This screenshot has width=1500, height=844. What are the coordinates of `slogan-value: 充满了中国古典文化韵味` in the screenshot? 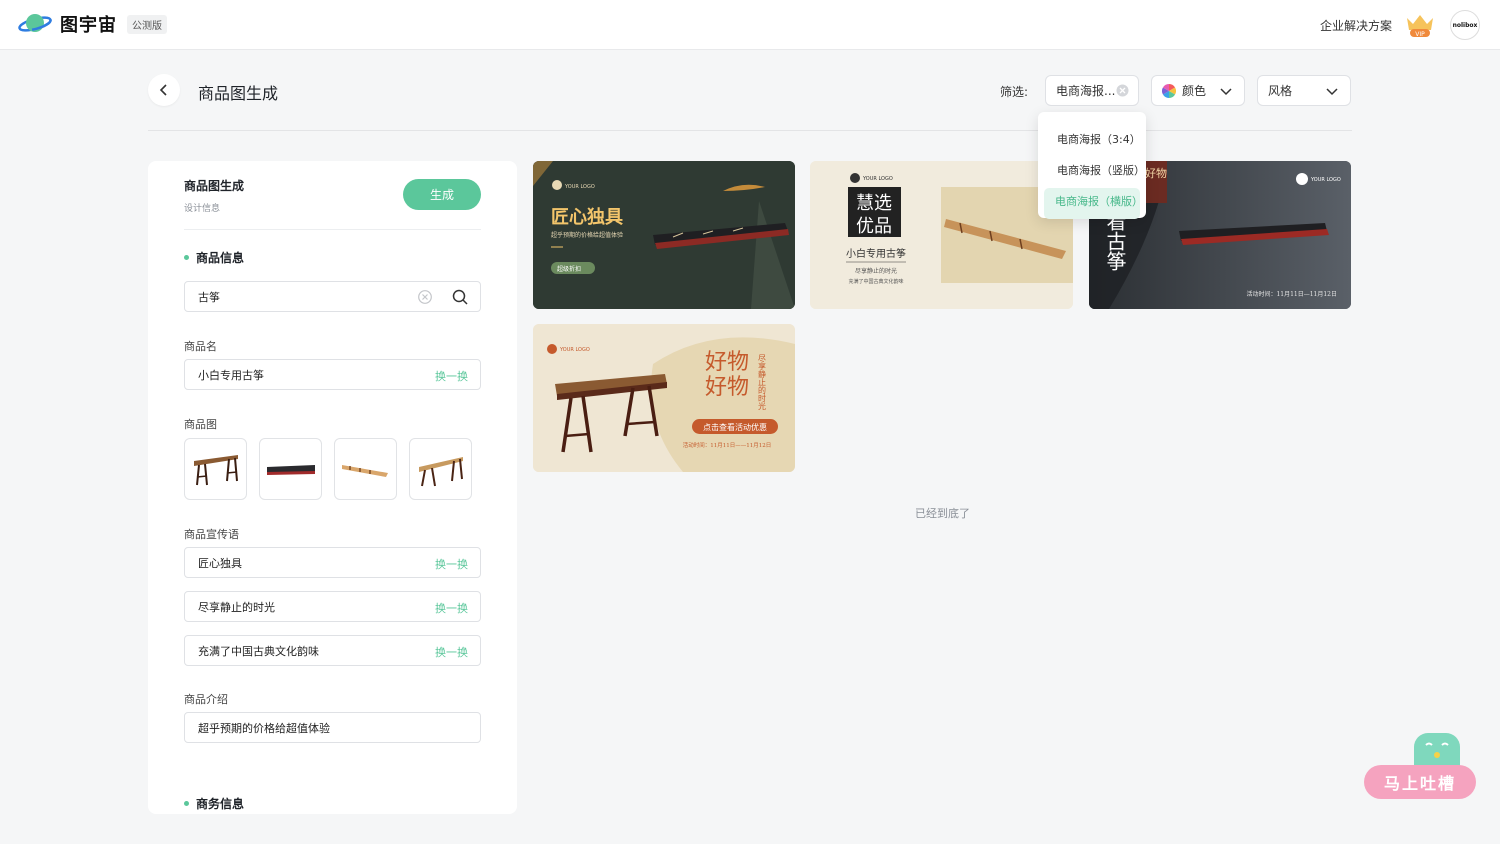 It's located at (258, 651).